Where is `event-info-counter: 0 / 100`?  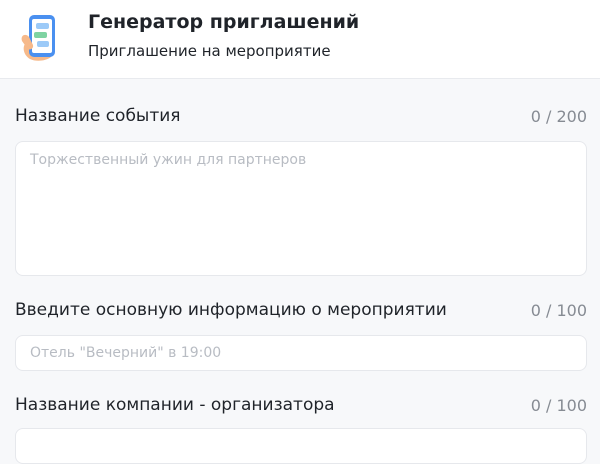
event-info-counter: 0 / 100 is located at coordinates (558, 310).